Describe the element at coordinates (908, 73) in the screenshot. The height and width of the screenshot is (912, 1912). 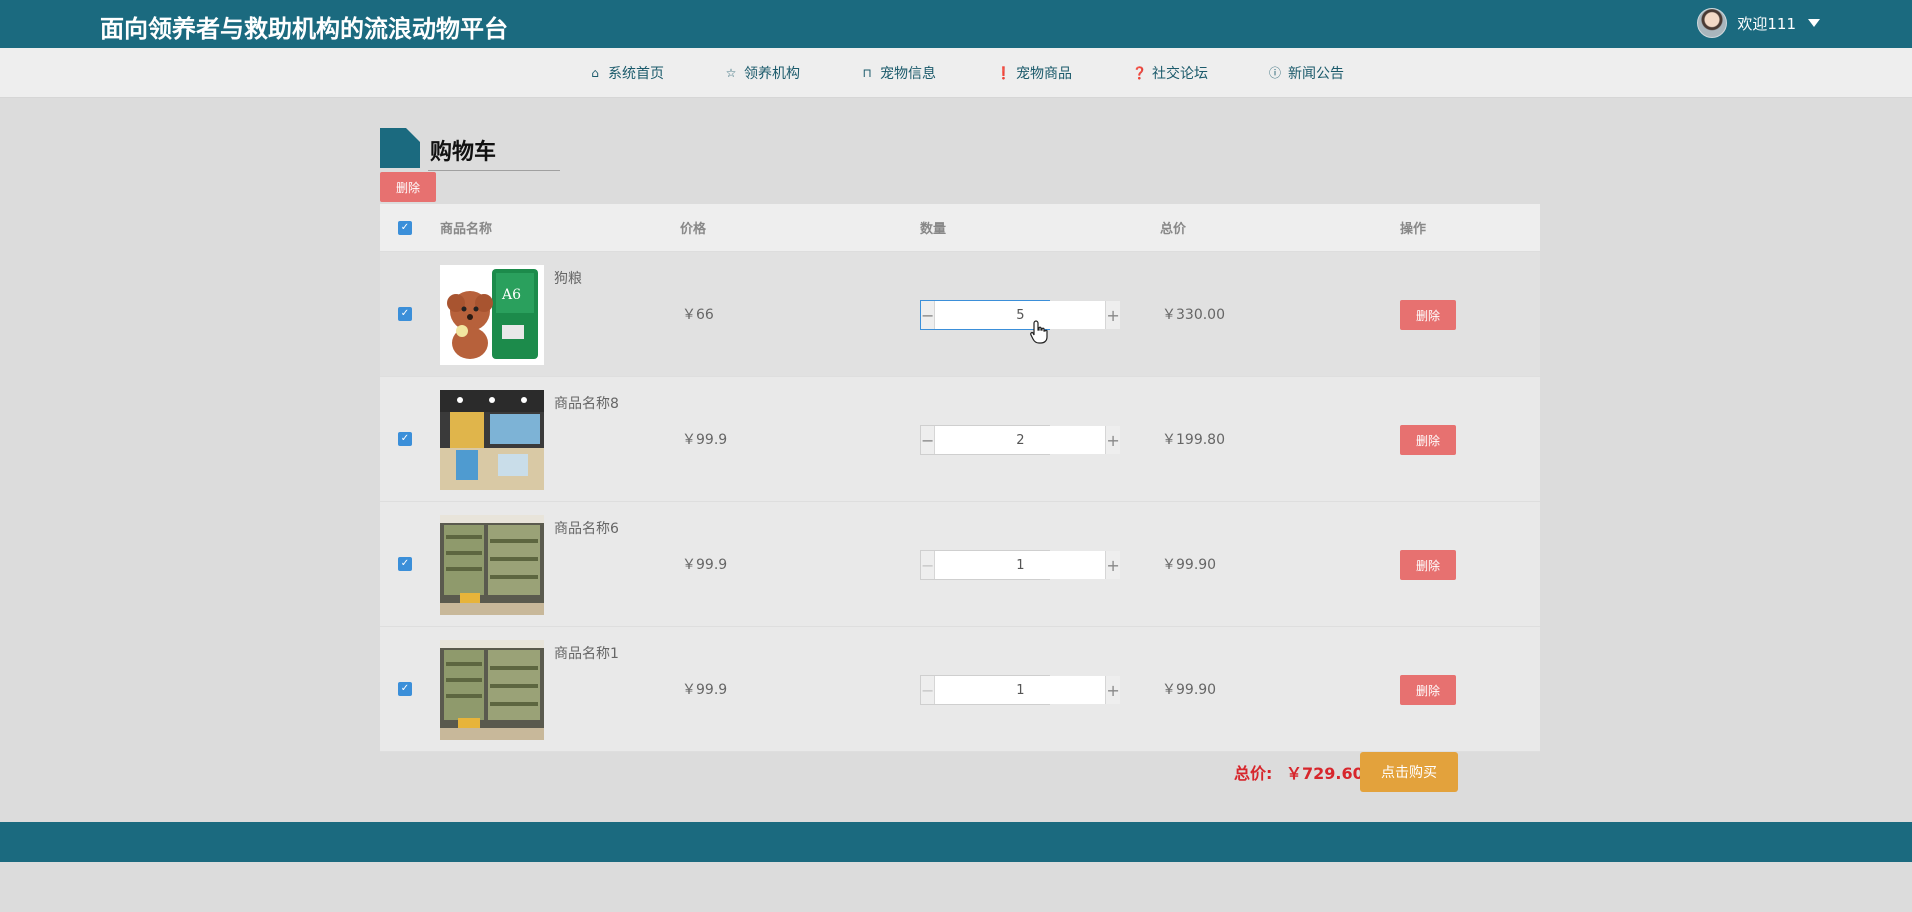
I see `nav-label: 宠物信息` at that location.